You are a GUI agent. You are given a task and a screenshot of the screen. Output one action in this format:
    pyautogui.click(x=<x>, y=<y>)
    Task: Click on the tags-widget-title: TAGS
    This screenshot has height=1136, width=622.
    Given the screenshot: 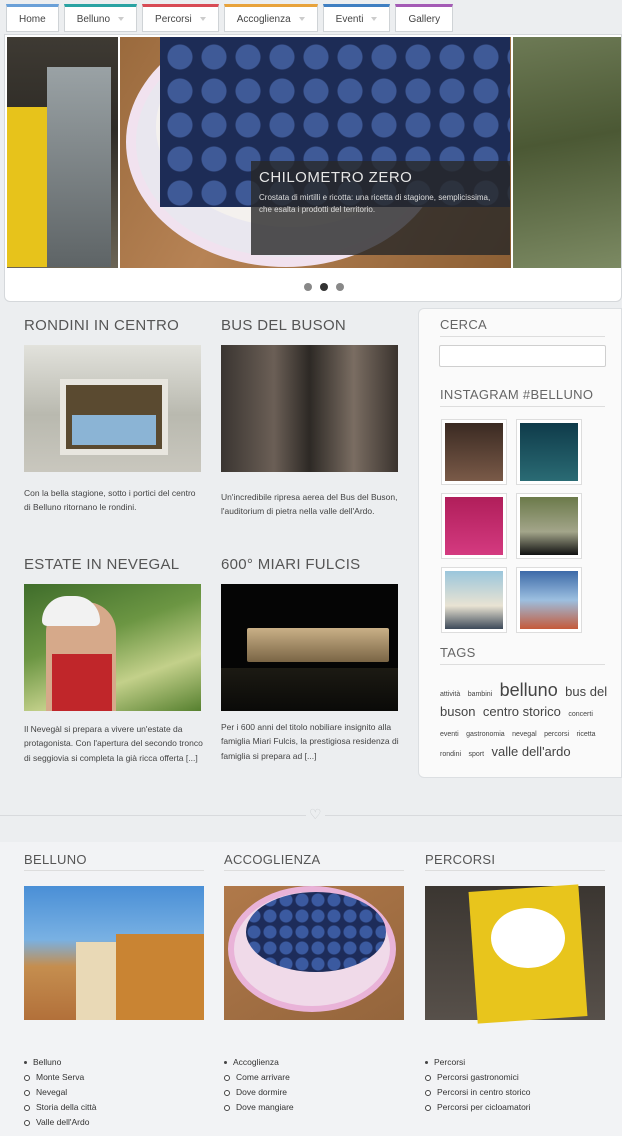 What is the action you would take?
    pyautogui.click(x=522, y=655)
    